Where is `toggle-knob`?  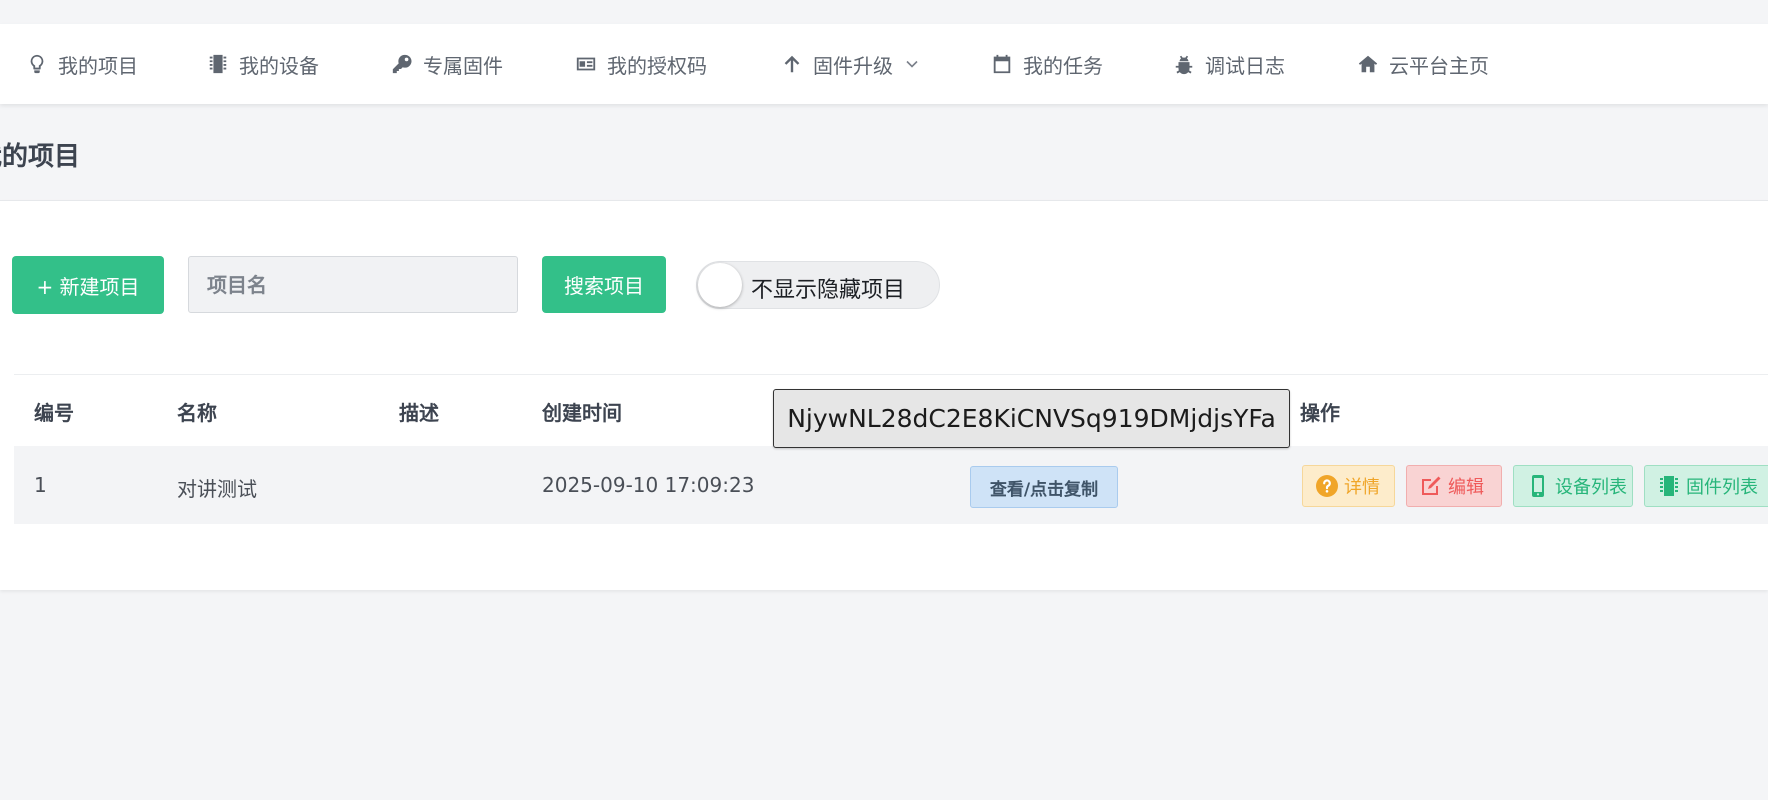
toggle-knob is located at coordinates (720, 285).